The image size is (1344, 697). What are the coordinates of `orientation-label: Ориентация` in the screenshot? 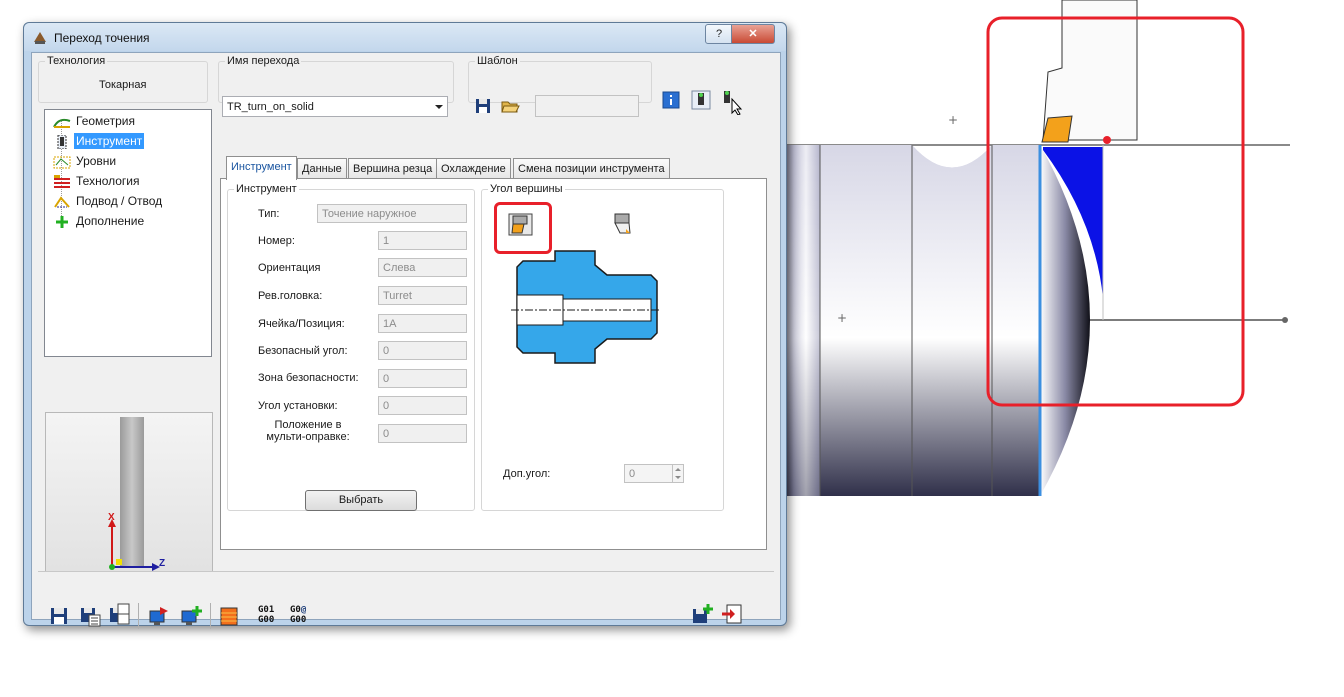 It's located at (289, 268).